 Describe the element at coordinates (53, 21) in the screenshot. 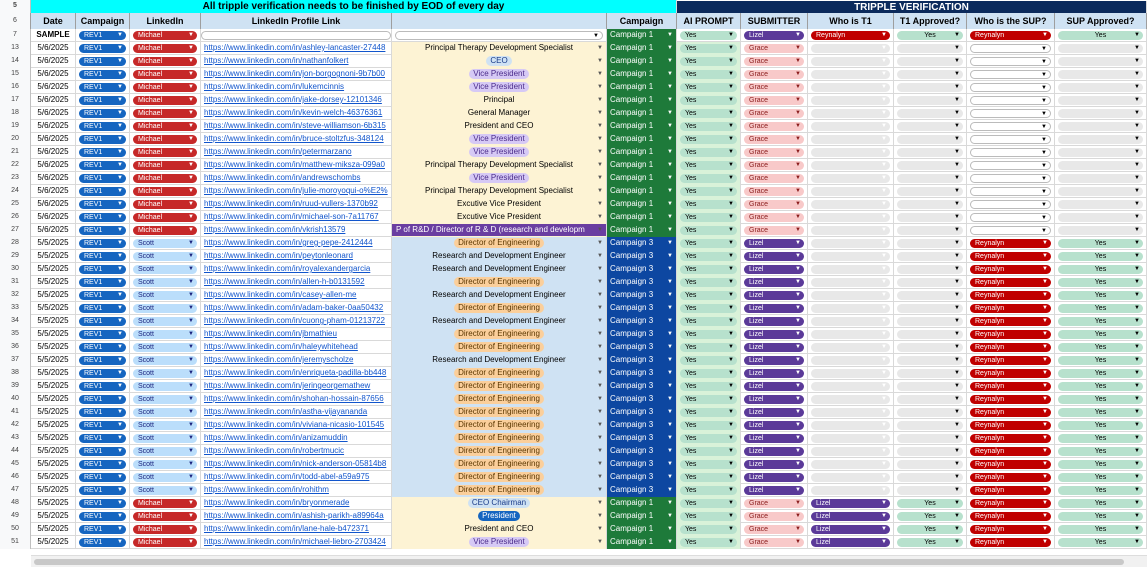

I see `header-date: Date` at that location.